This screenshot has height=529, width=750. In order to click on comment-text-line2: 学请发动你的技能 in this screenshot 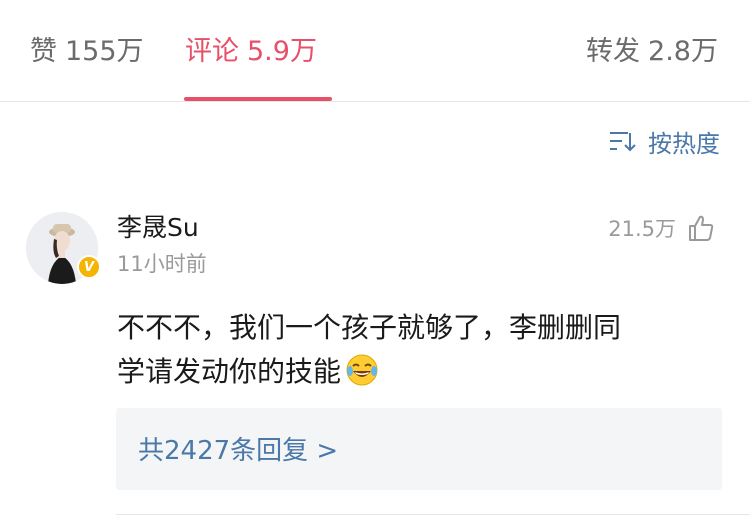, I will do `click(229, 371)`.